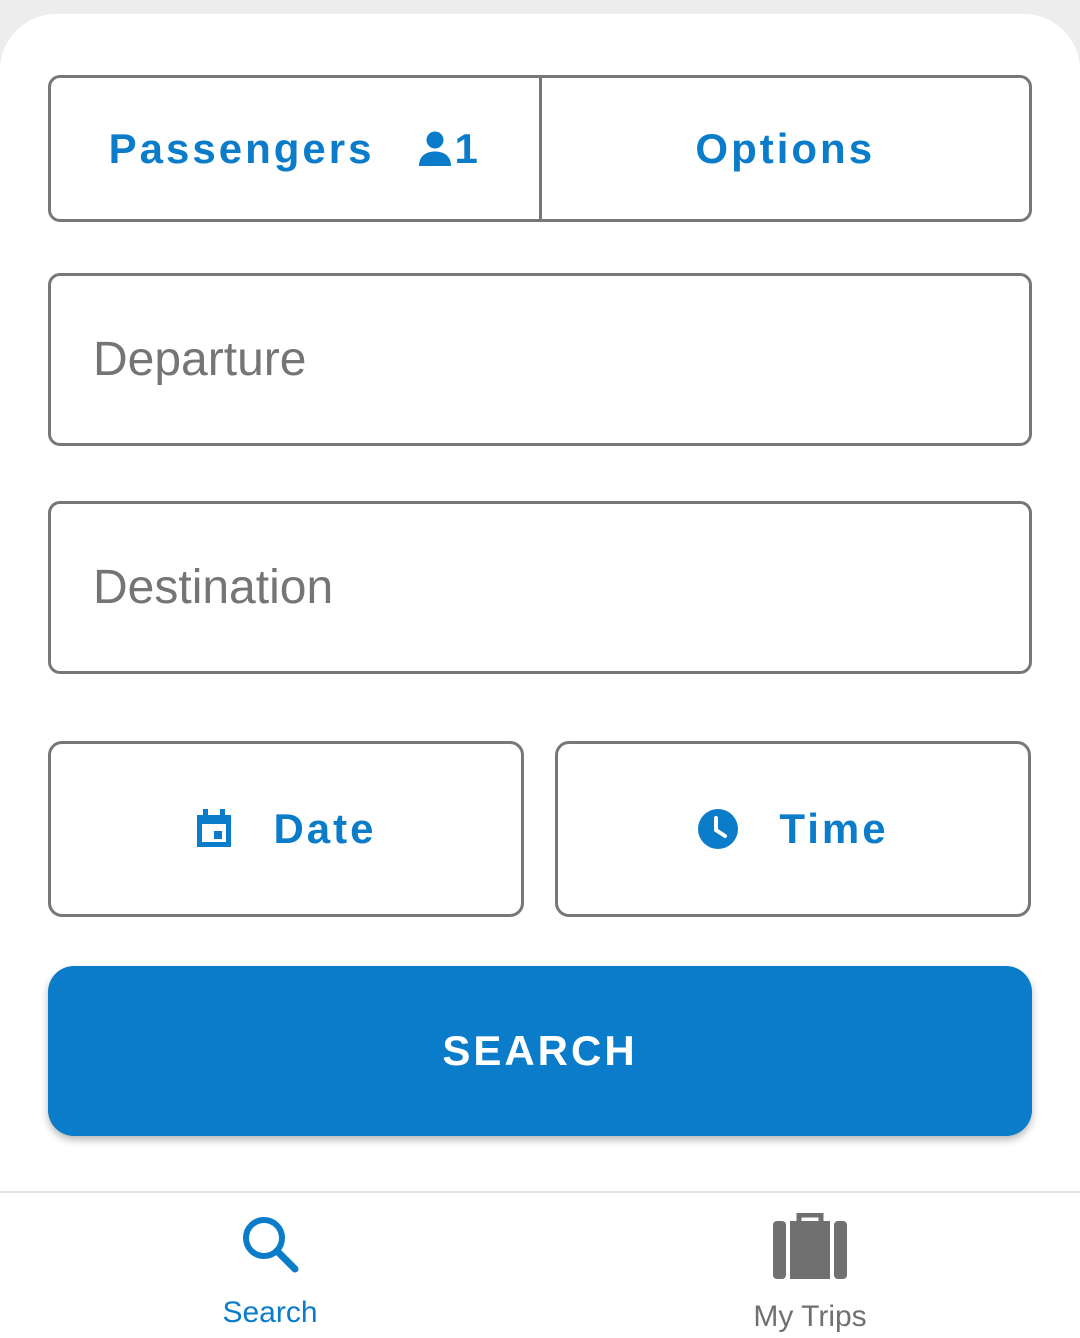 This screenshot has width=1080, height=1338. Describe the element at coordinates (810, 1316) in the screenshot. I see `nav-label-my-trips: My Trips` at that location.